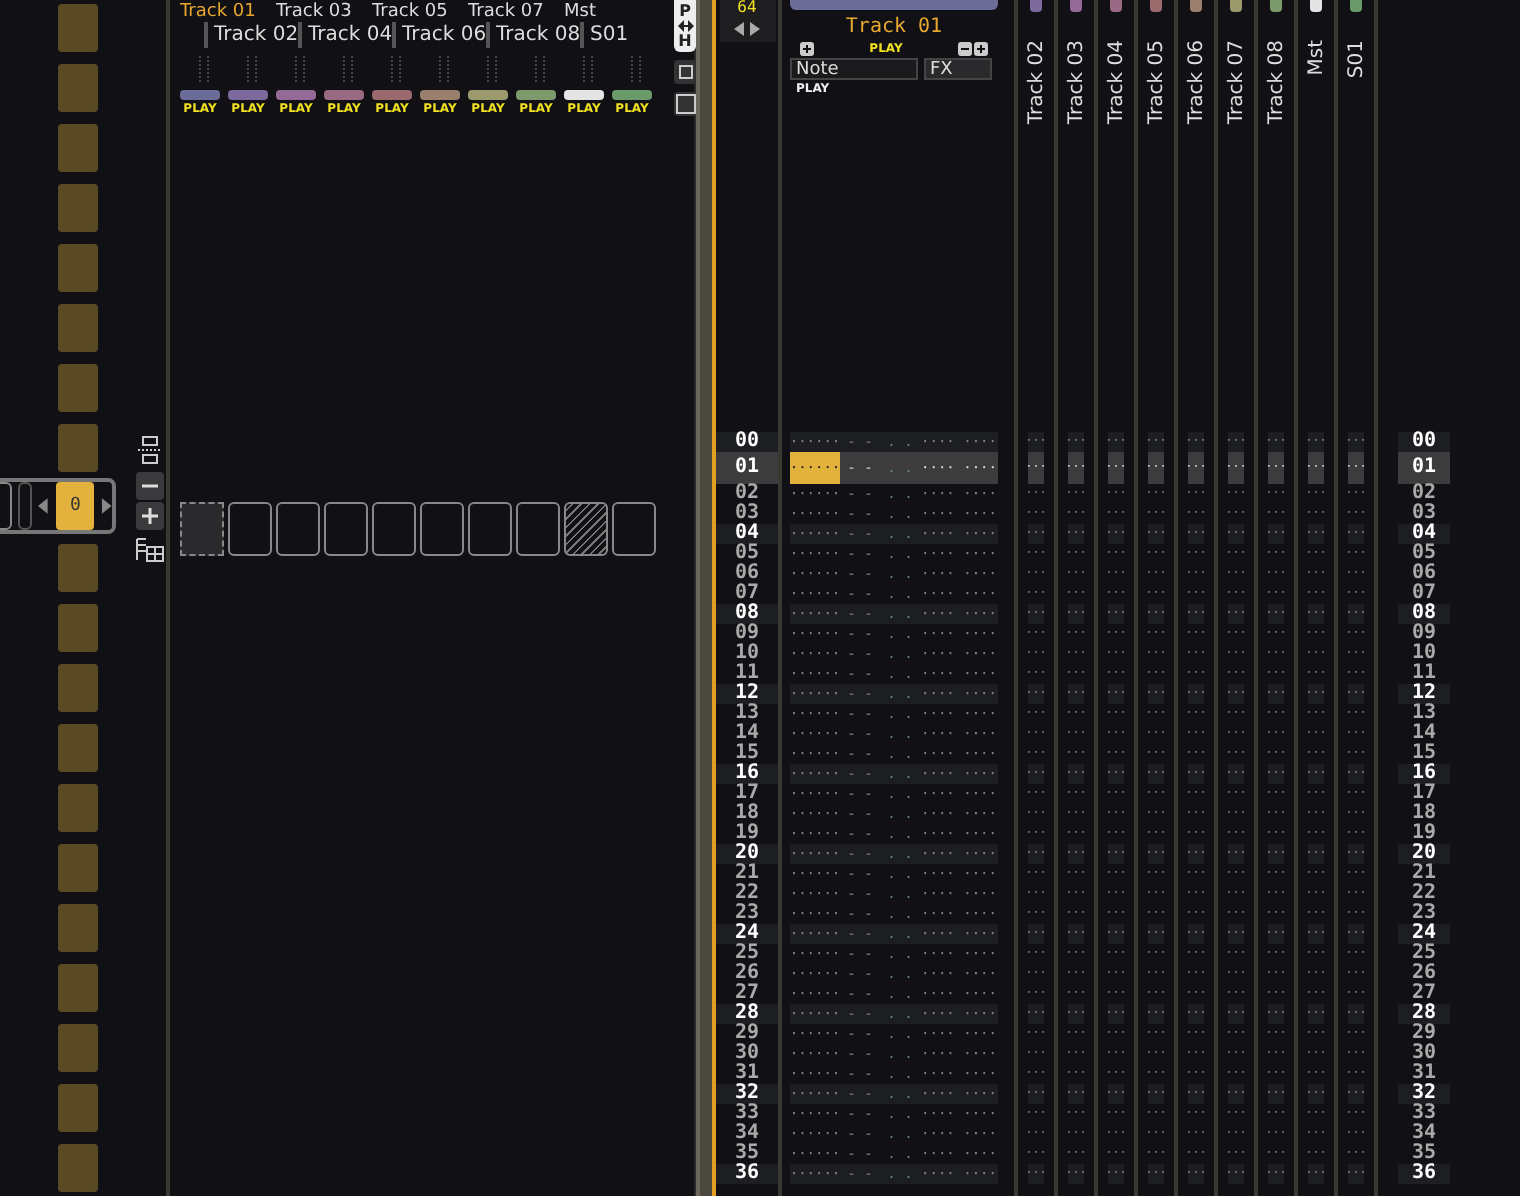  What do you see at coordinates (685, 26) in the screenshot?
I see `view-toggle: P H` at bounding box center [685, 26].